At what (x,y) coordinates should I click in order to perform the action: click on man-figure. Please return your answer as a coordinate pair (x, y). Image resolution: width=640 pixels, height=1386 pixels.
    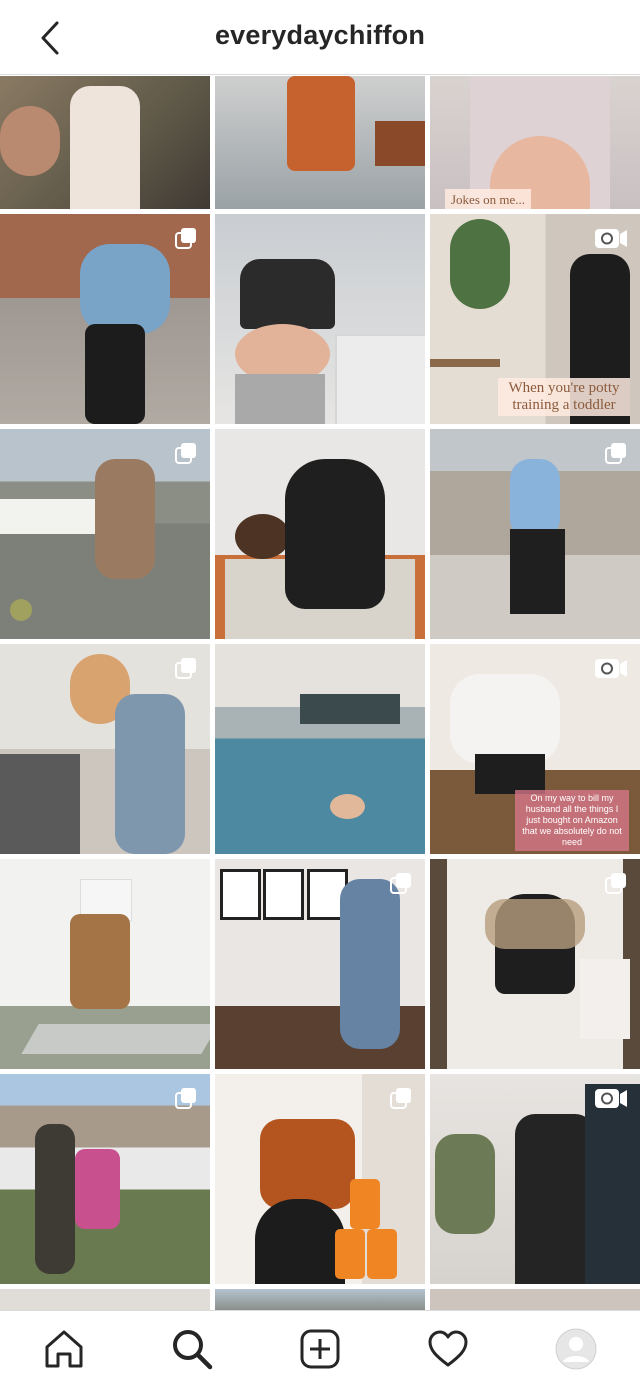
    Looking at the image, I should click on (55, 1199).